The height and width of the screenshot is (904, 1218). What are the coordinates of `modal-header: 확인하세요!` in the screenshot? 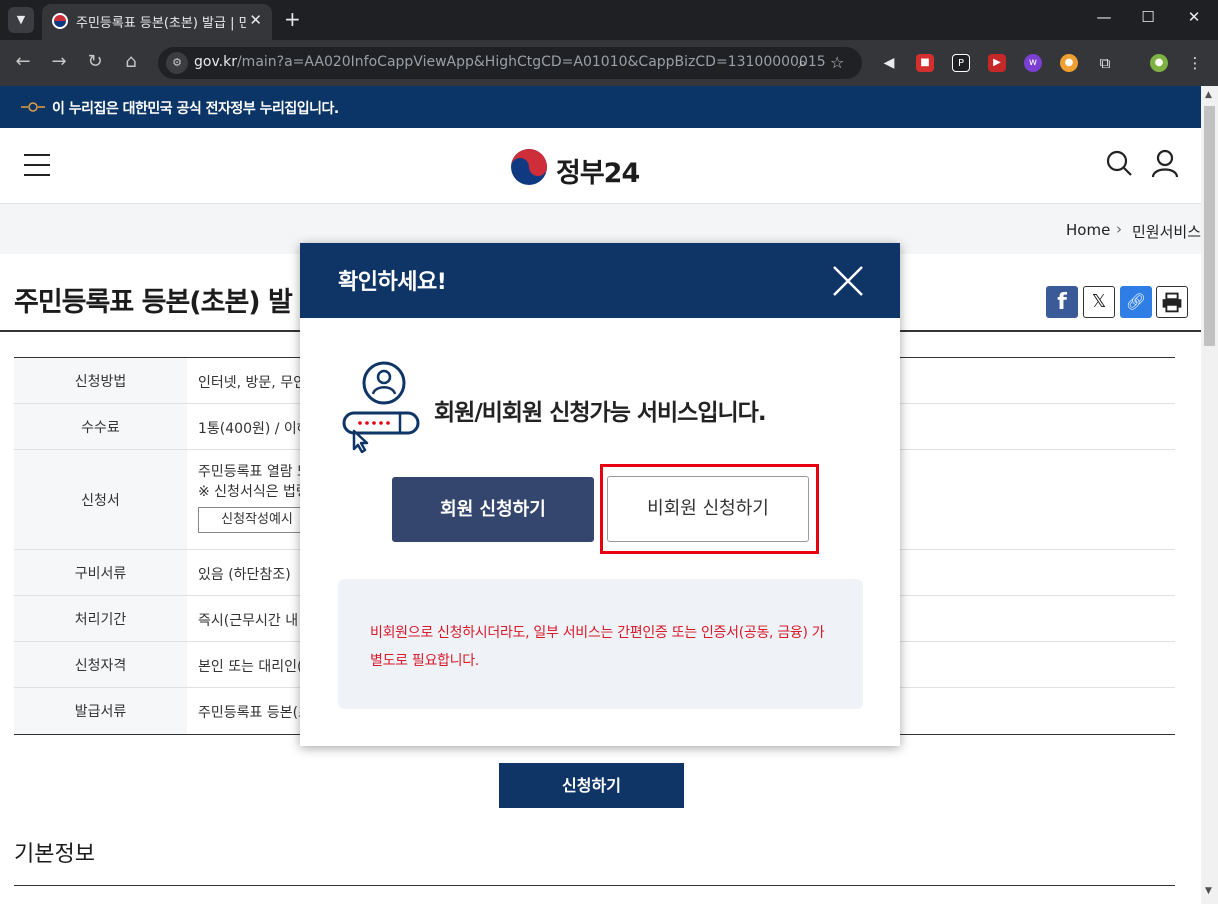 It's located at (600, 280).